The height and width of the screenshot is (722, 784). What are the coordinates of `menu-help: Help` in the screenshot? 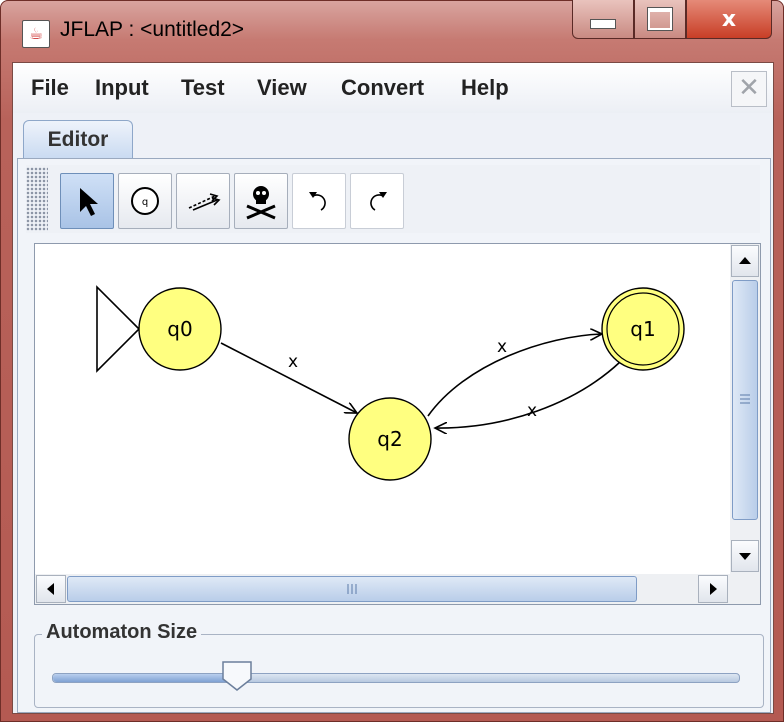 It's located at (485, 88).